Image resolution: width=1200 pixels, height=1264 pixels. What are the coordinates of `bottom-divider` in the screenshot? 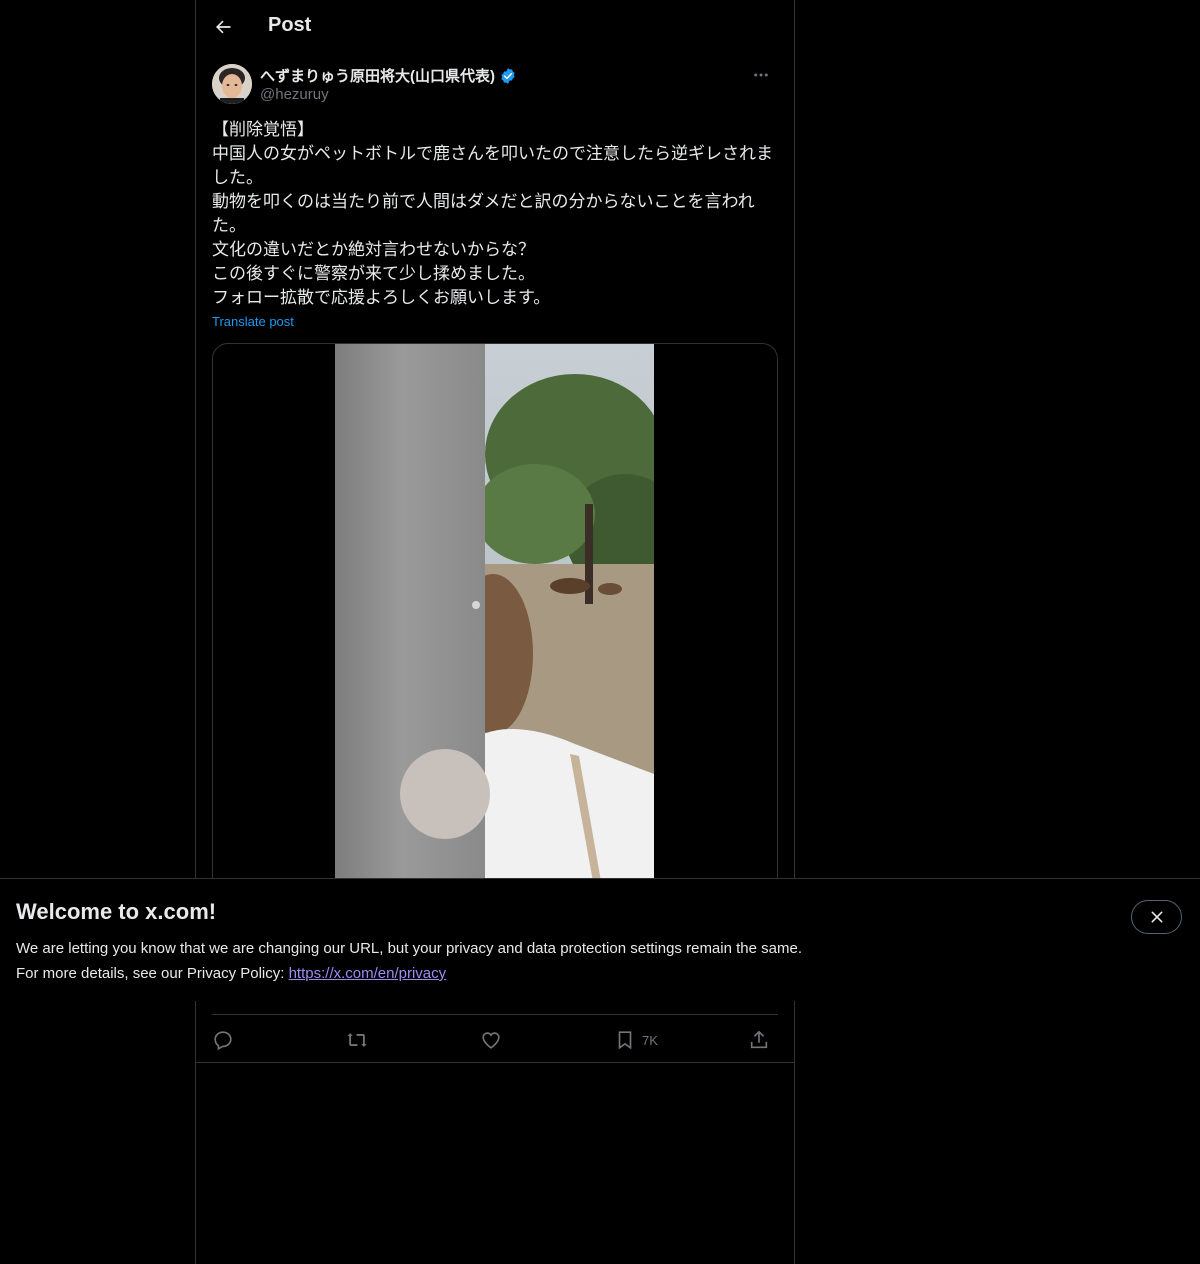 It's located at (495, 1062).